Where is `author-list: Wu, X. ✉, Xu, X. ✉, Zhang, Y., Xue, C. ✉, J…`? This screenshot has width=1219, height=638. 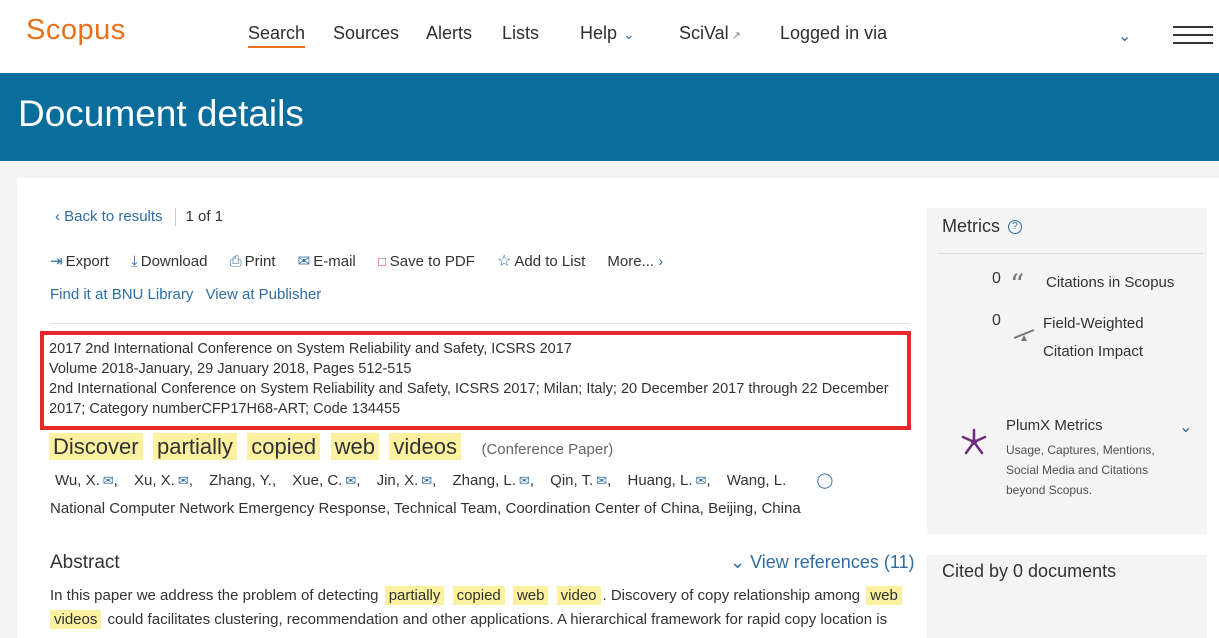 author-list: Wu, X. ✉, Xu, X. ✉, Zhang, Y., Xue, C. ✉, J… is located at coordinates (444, 480).